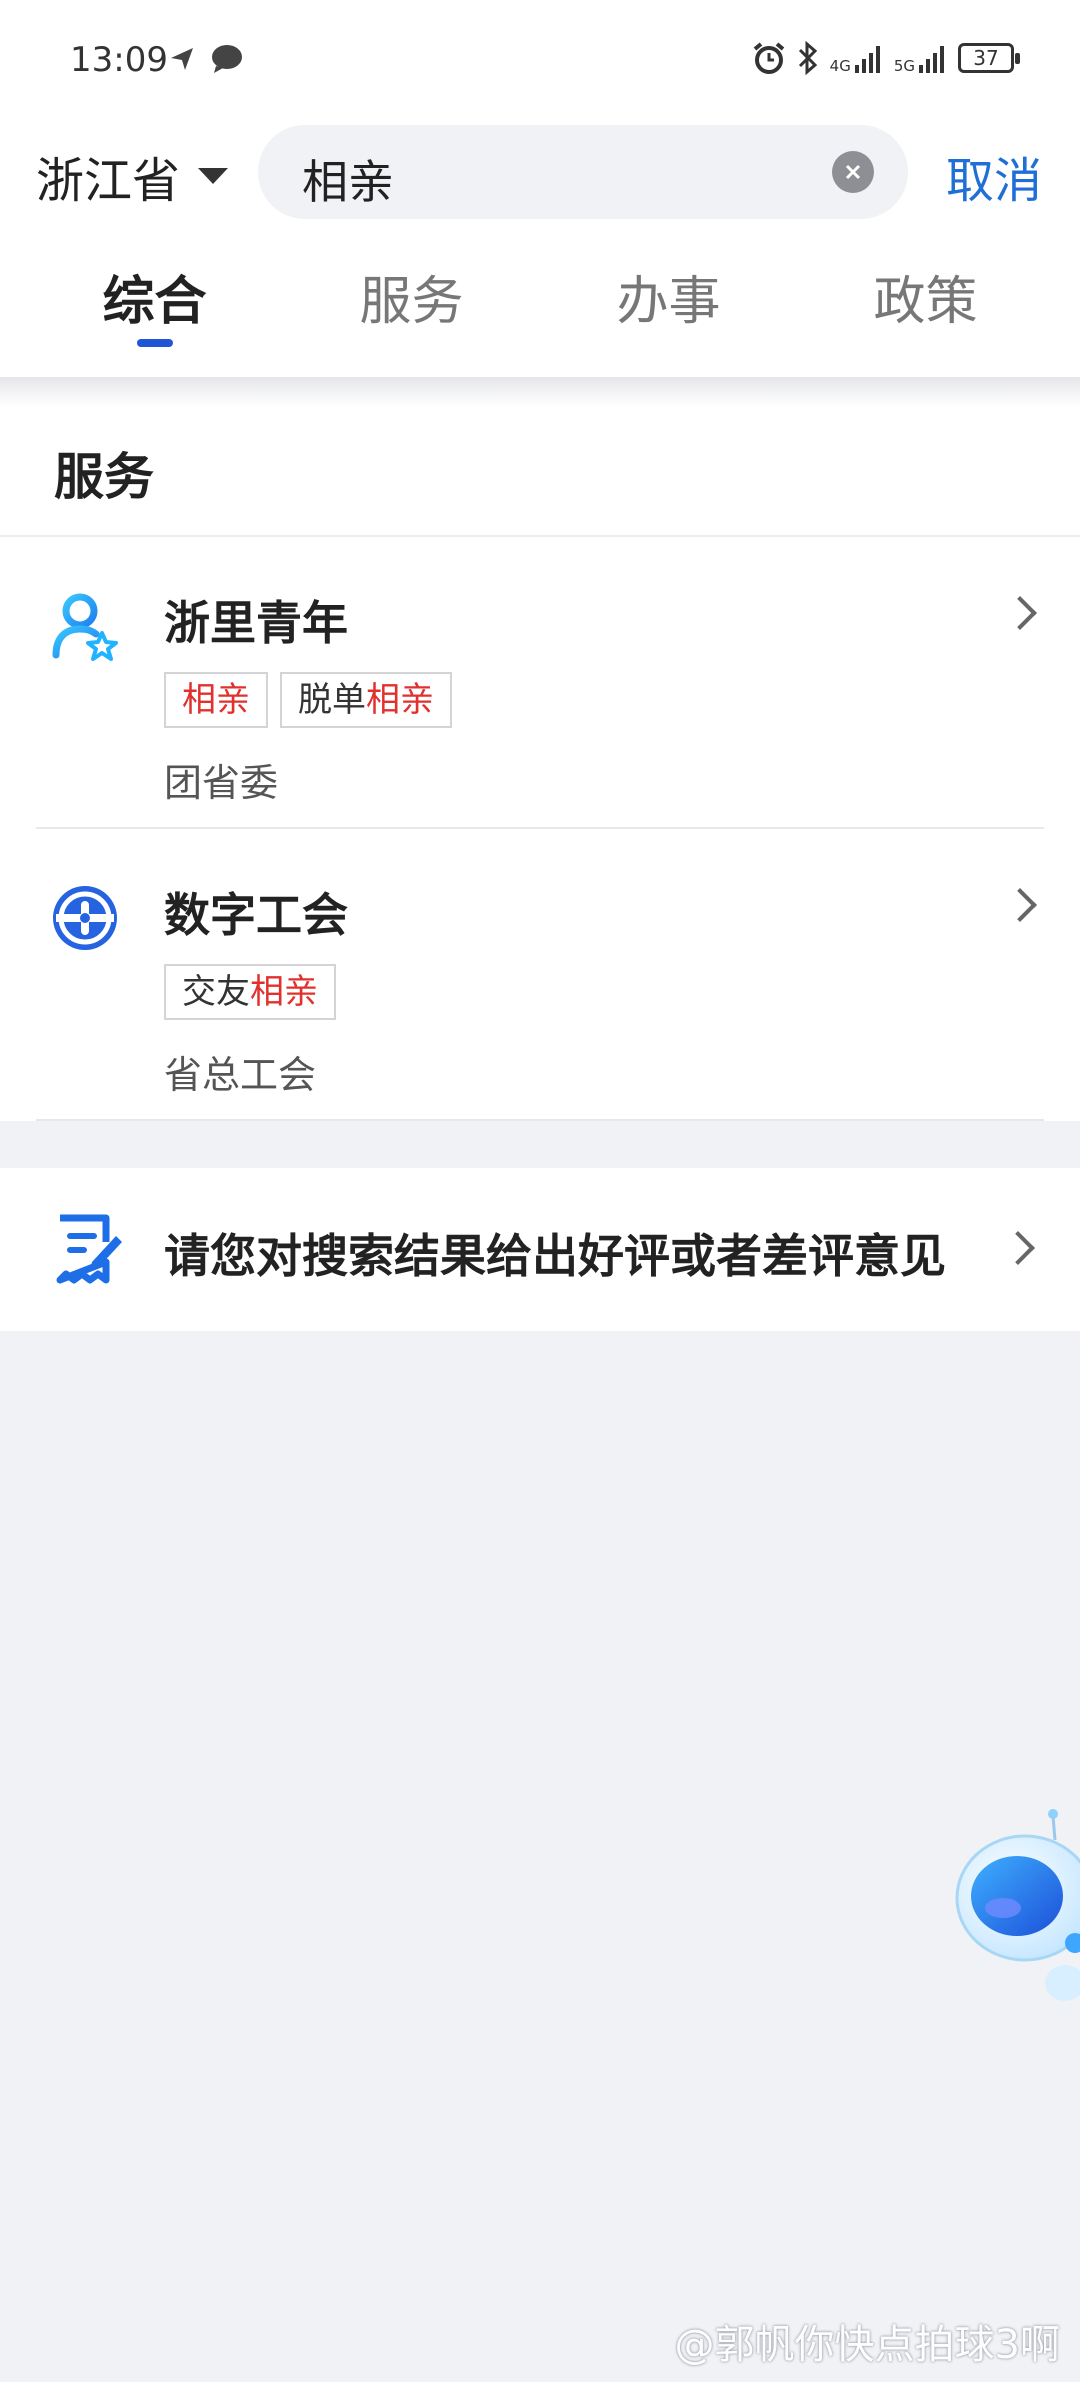 The image size is (1080, 2382). What do you see at coordinates (926, 311) in the screenshot?
I see `tab-policy: 政策` at bounding box center [926, 311].